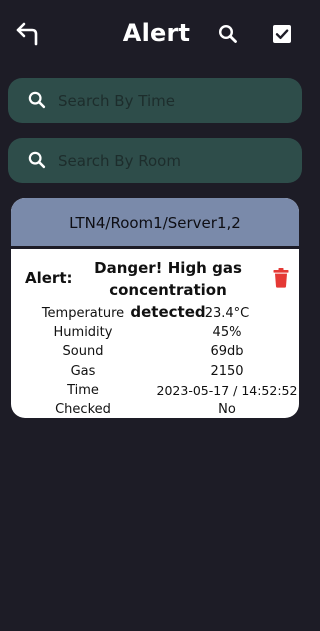  Describe the element at coordinates (155, 332) in the screenshot. I see `detail-row-humidity: Humidity 45%` at that location.